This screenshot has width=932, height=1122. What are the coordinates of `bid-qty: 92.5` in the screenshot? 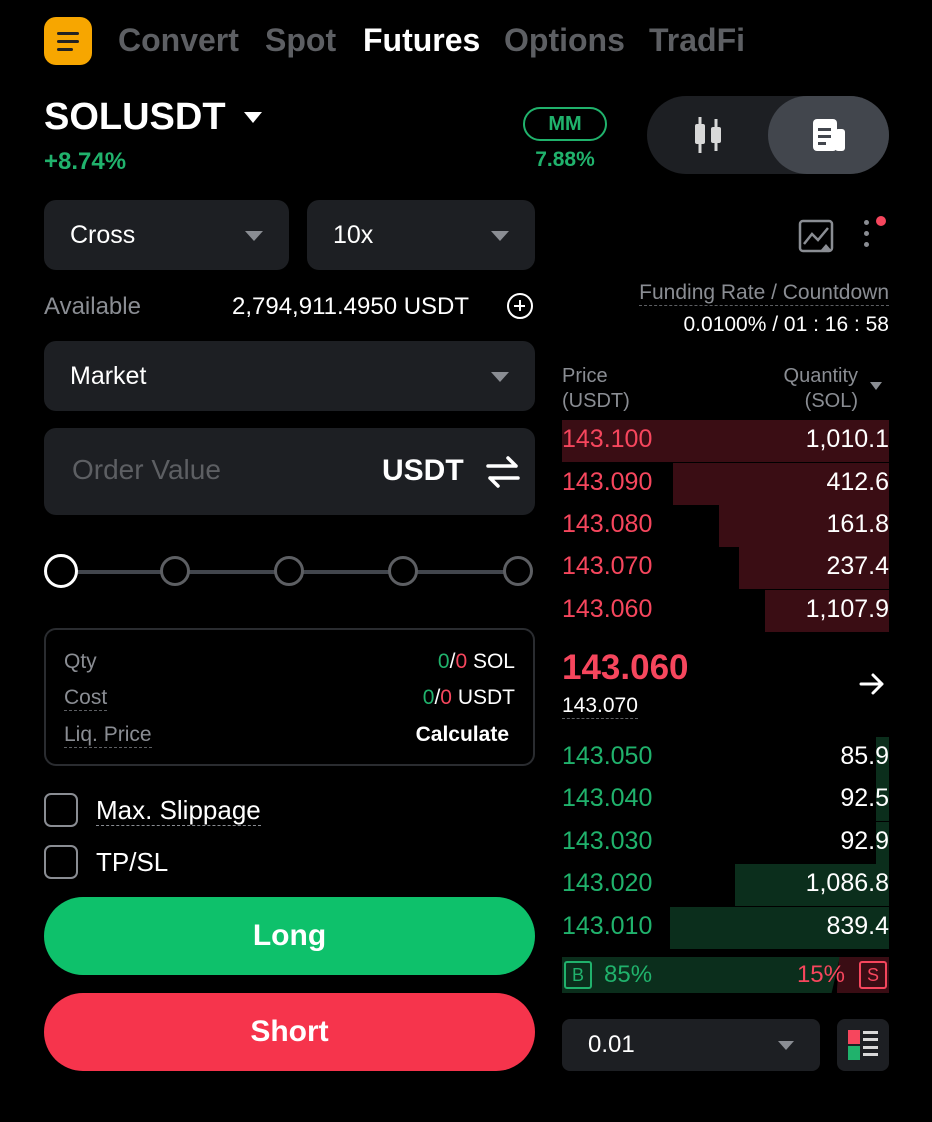 It's located at (864, 798).